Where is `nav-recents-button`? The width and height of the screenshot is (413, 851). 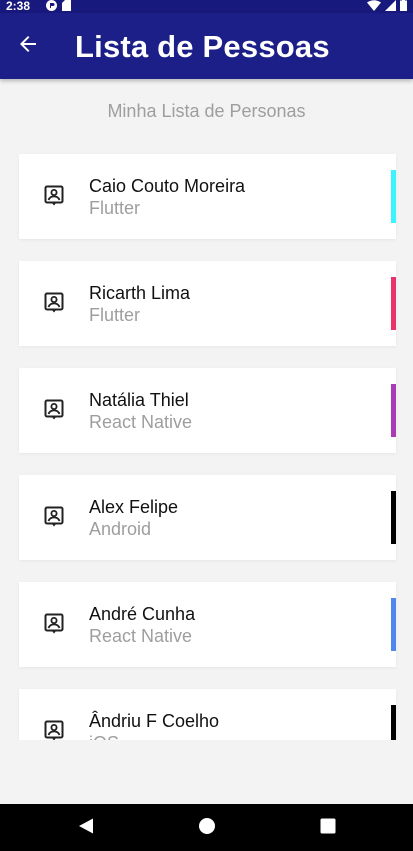
nav-recents-button is located at coordinates (328, 828).